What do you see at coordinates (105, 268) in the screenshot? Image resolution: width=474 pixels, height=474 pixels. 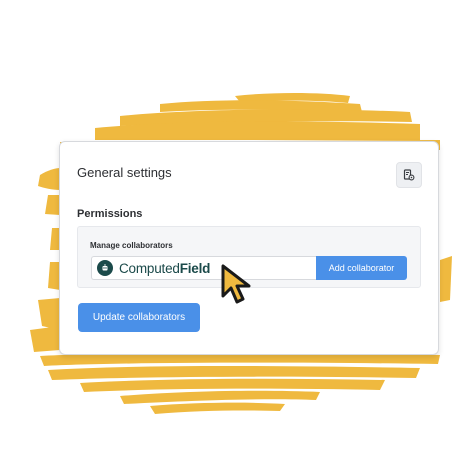 I see `computedfield-logo-icon` at bounding box center [105, 268].